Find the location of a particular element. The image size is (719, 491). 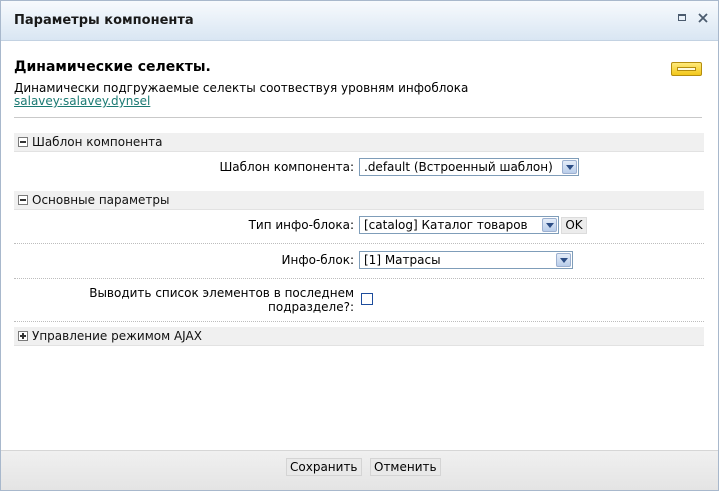

component-id-link: salavey:salavey.dynsel is located at coordinates (82, 101).